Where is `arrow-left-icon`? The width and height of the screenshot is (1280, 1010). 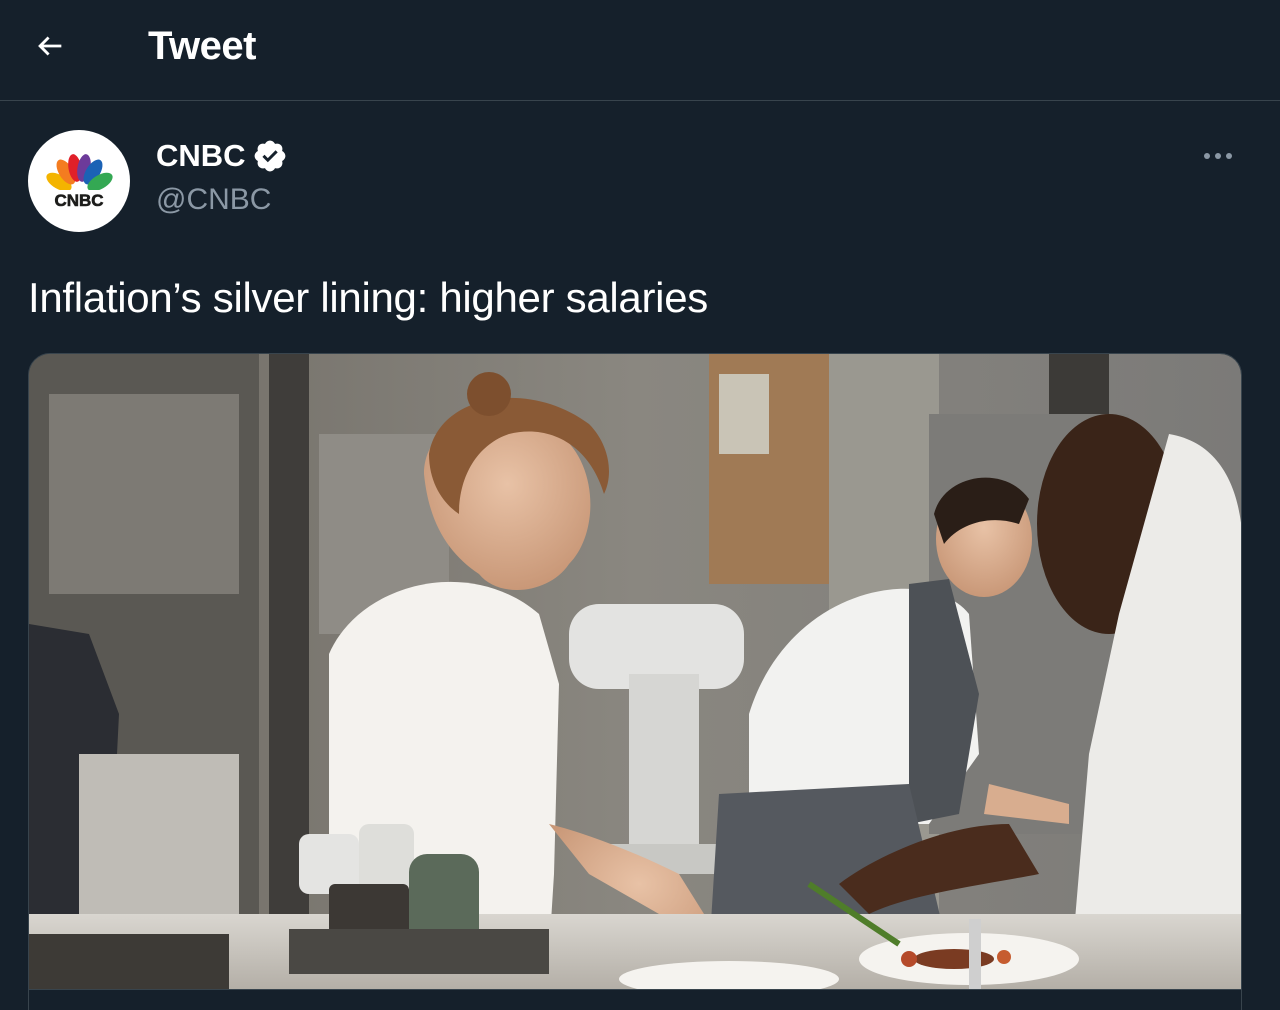
arrow-left-icon is located at coordinates (50, 46).